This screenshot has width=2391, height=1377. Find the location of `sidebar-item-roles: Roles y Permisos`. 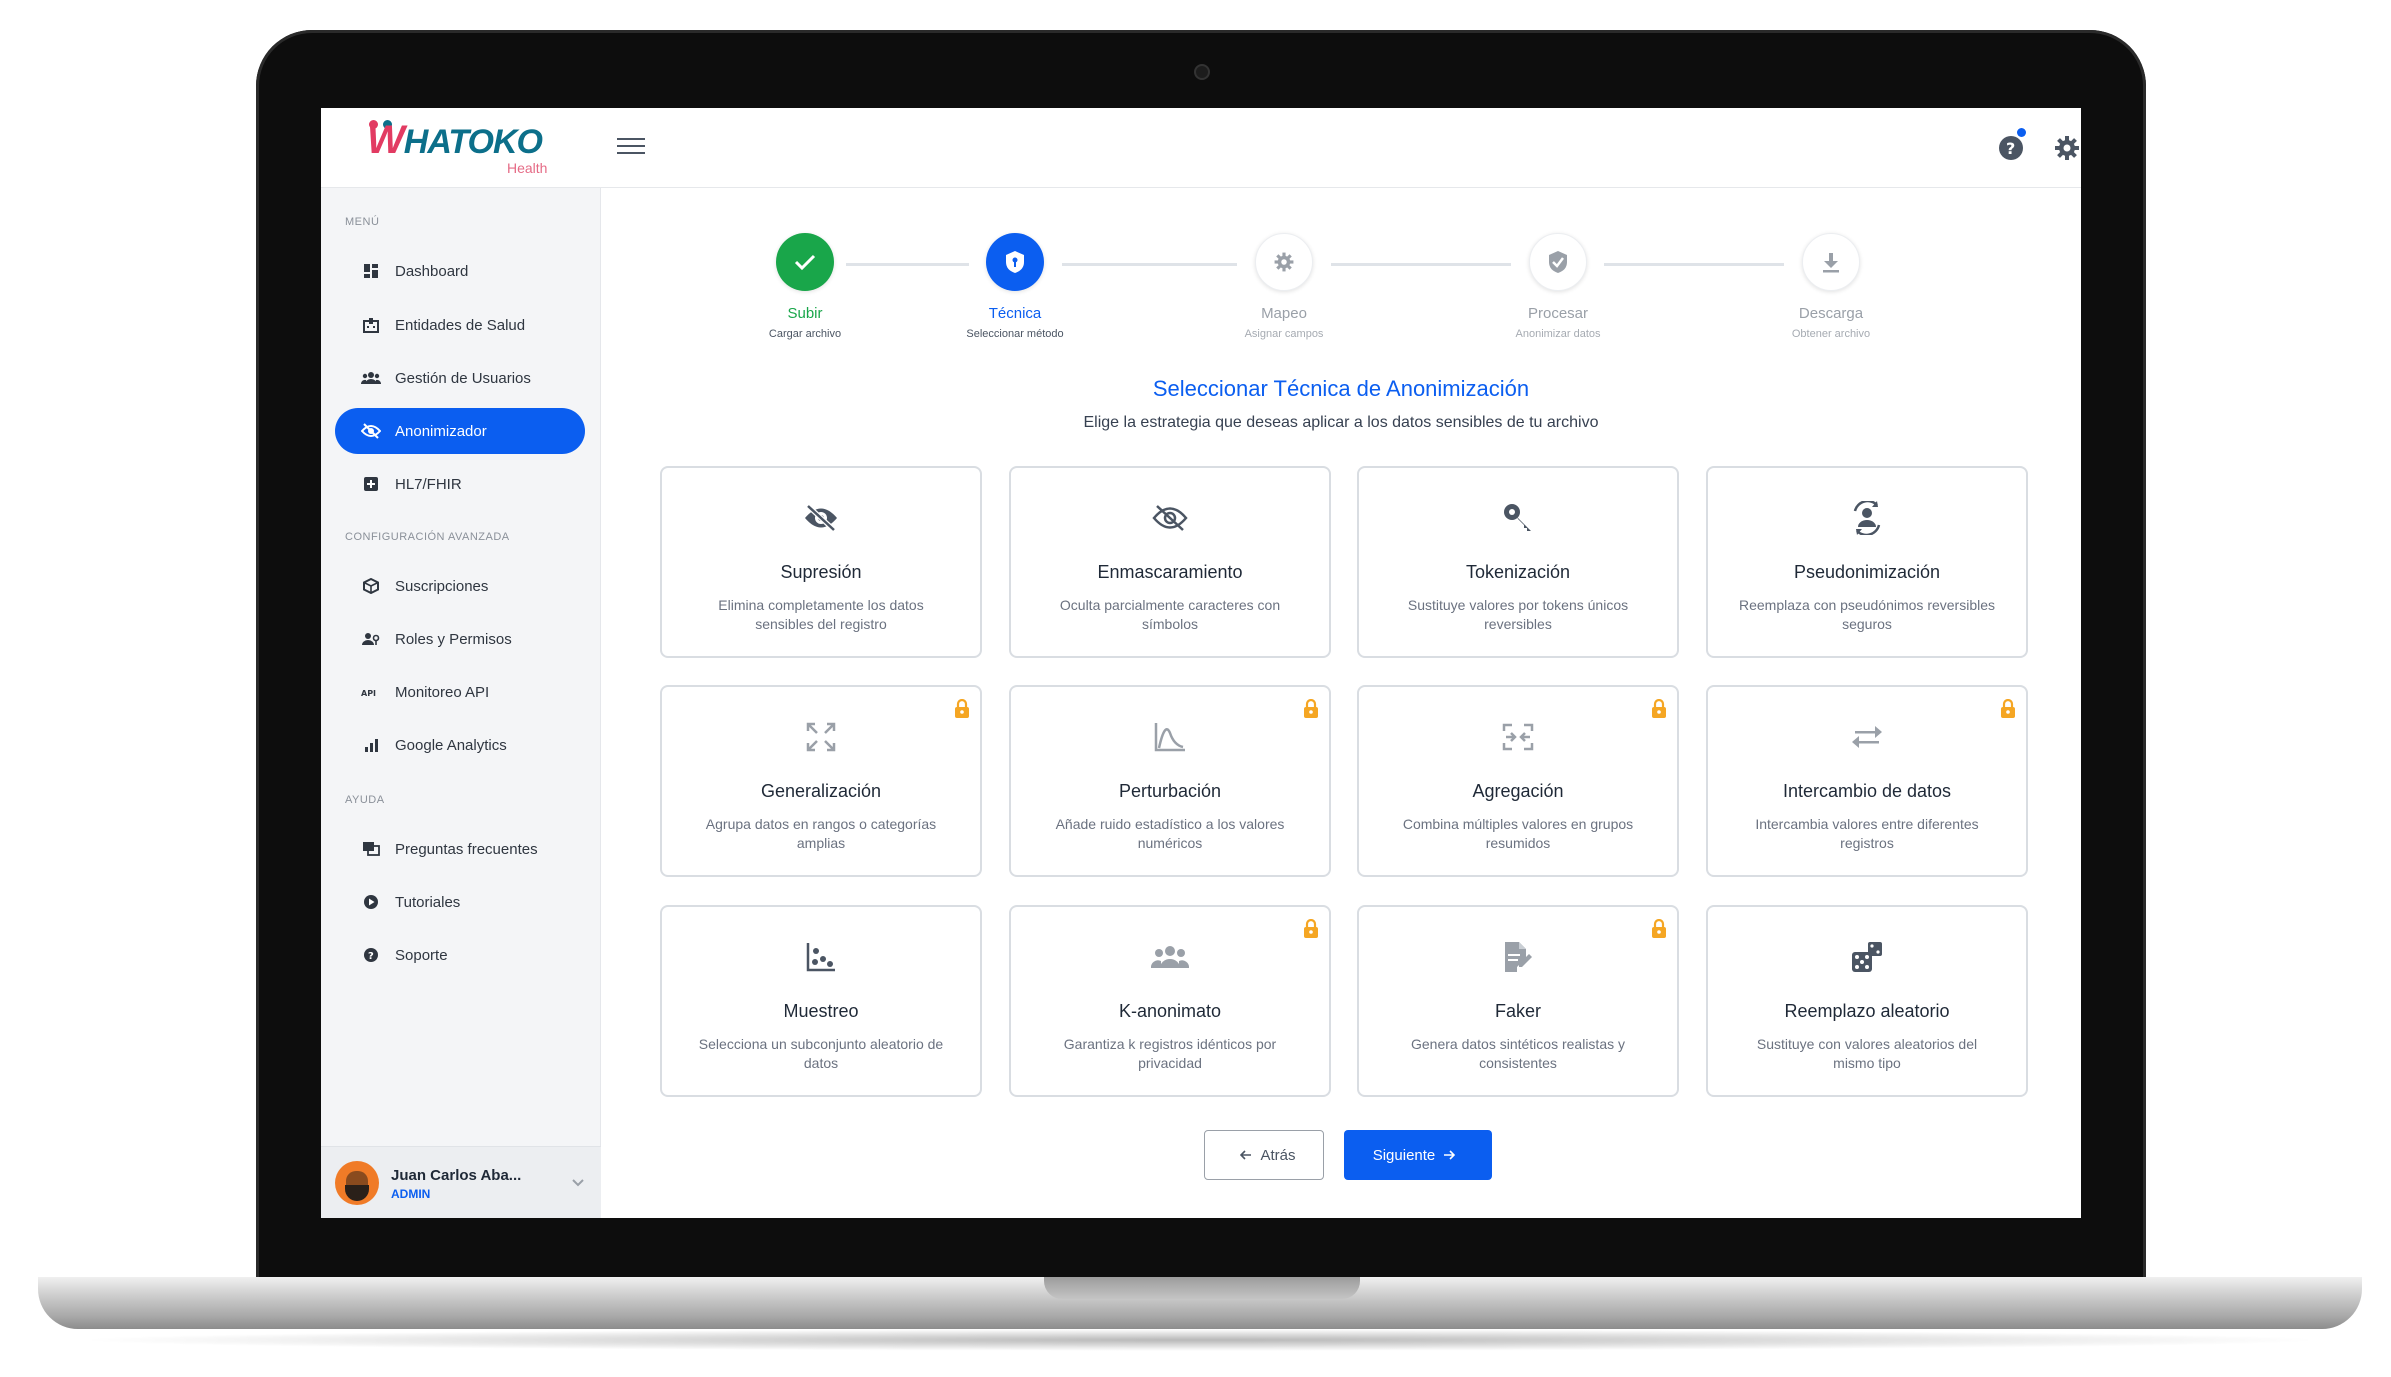

sidebar-item-roles: Roles y Permisos is located at coordinates (460, 639).